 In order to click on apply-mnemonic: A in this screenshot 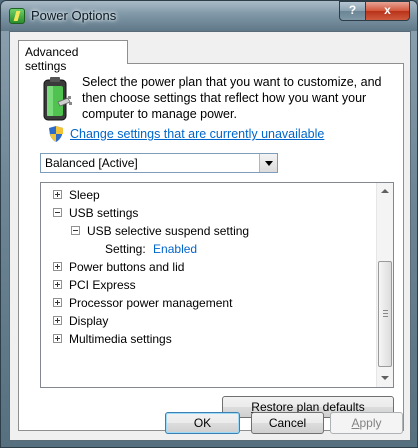, I will do `click(355, 423)`.